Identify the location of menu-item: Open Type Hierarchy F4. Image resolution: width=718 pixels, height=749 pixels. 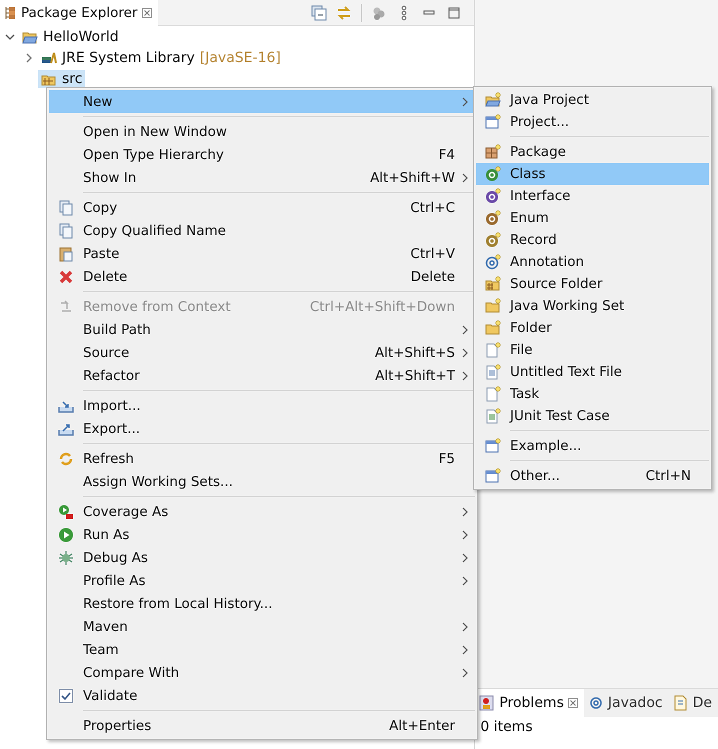
(262, 154).